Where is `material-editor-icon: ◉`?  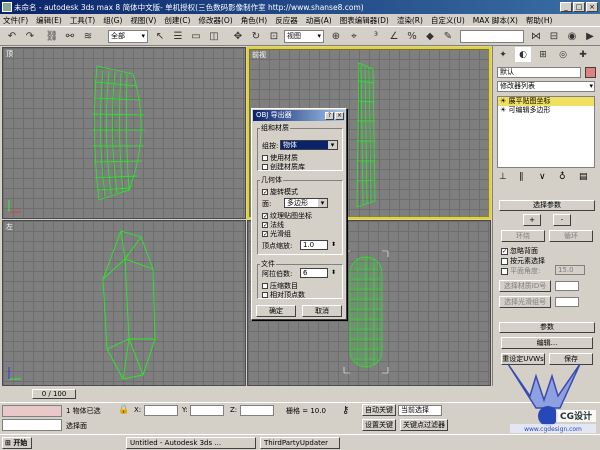 material-editor-icon: ◉ is located at coordinates (572, 36).